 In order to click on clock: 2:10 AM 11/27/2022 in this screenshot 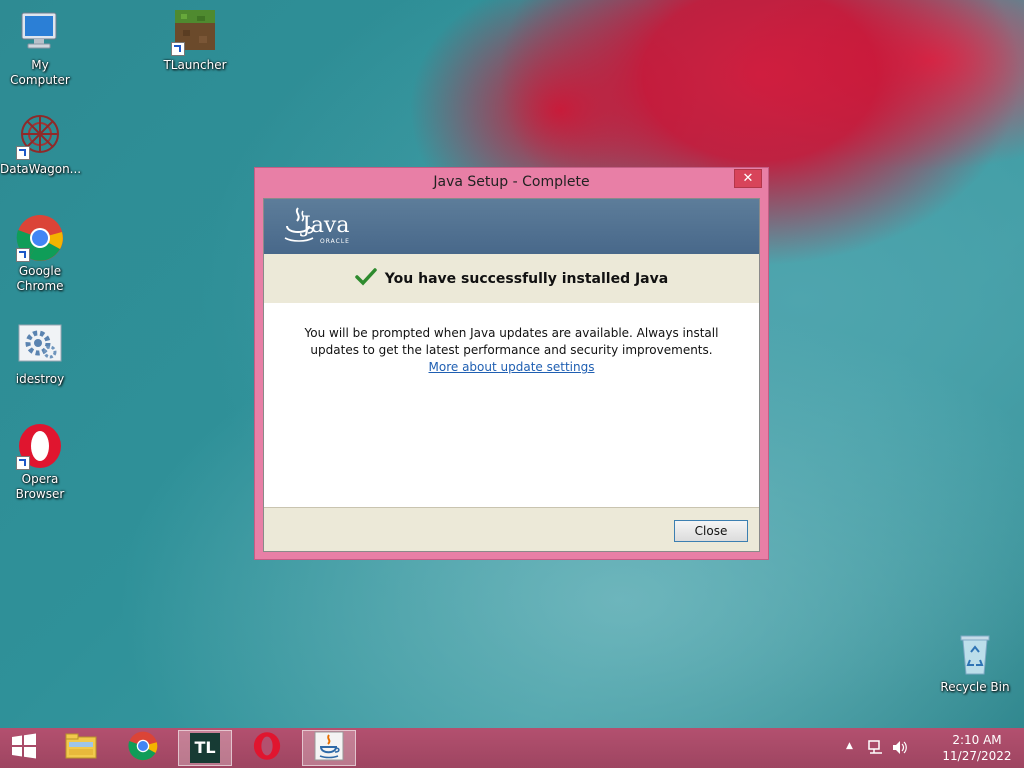, I will do `click(977, 748)`.